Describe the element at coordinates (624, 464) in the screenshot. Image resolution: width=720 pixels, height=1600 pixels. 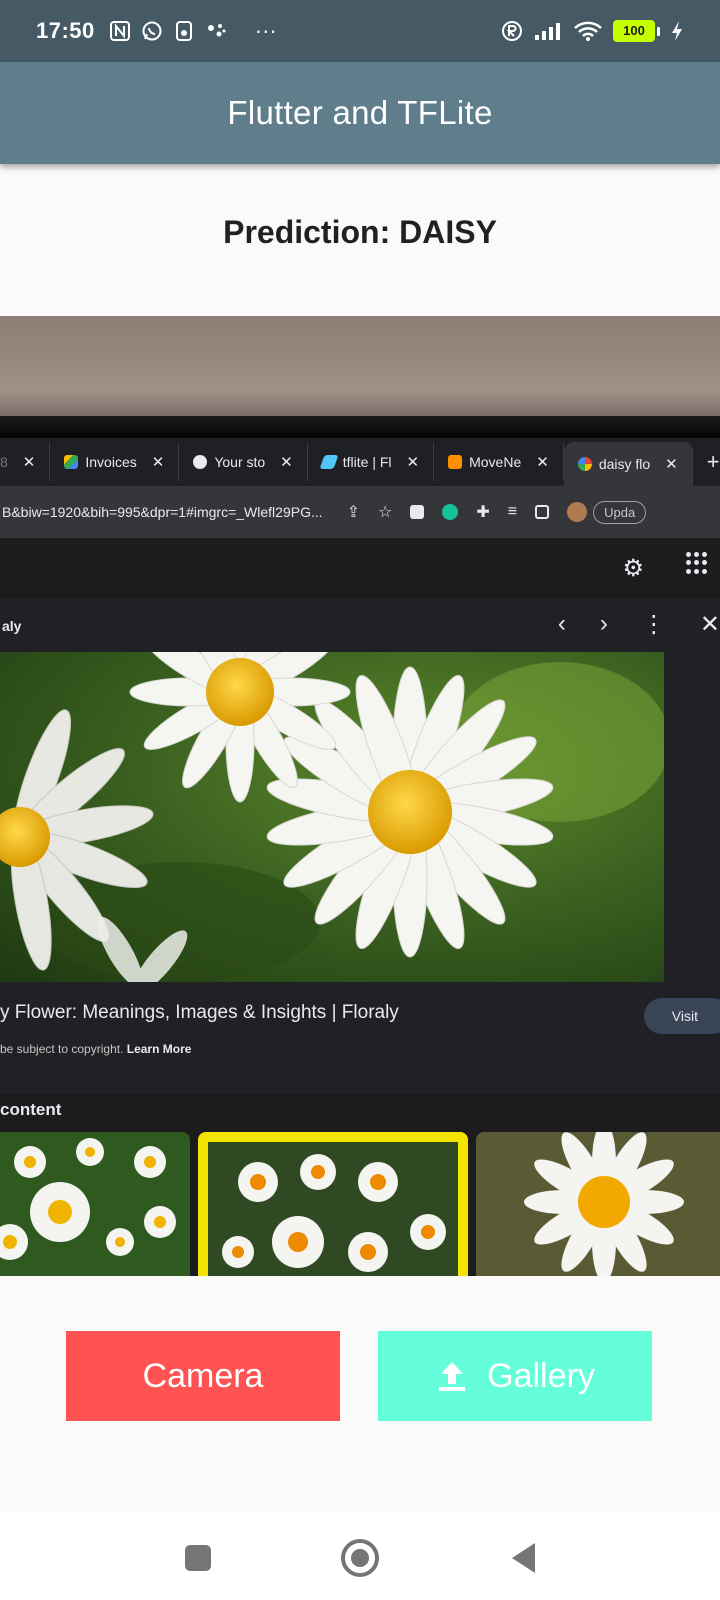
I see `tab-label: daisy flo` at that location.